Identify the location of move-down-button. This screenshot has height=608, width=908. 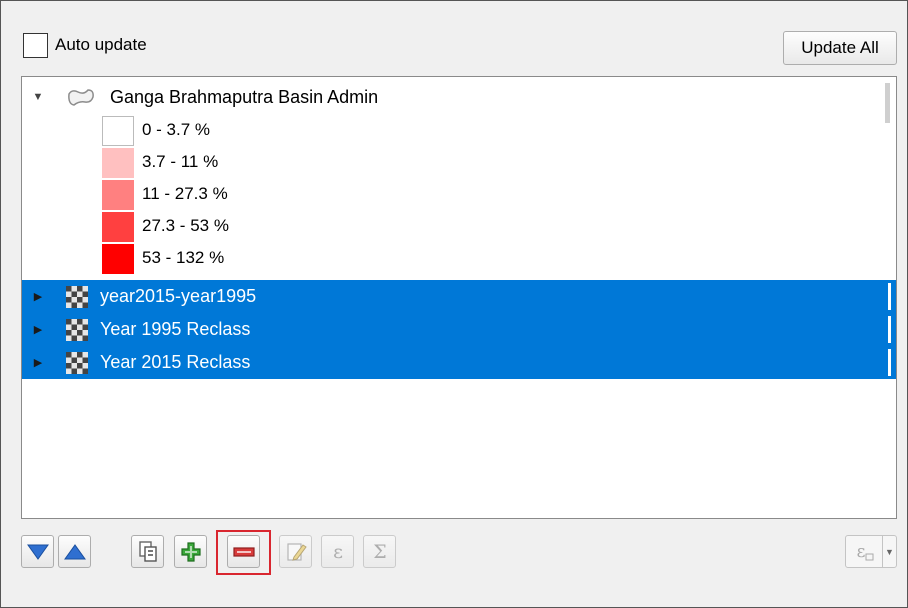
(37, 551).